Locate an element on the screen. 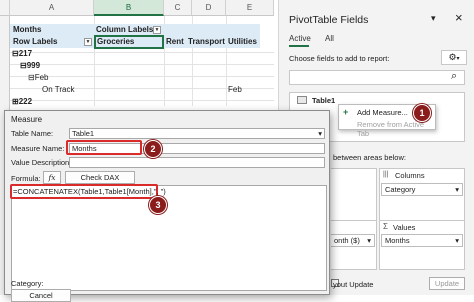 This screenshot has height=302, width=474. drag-areas-label: between areas below: is located at coordinates (369, 157).